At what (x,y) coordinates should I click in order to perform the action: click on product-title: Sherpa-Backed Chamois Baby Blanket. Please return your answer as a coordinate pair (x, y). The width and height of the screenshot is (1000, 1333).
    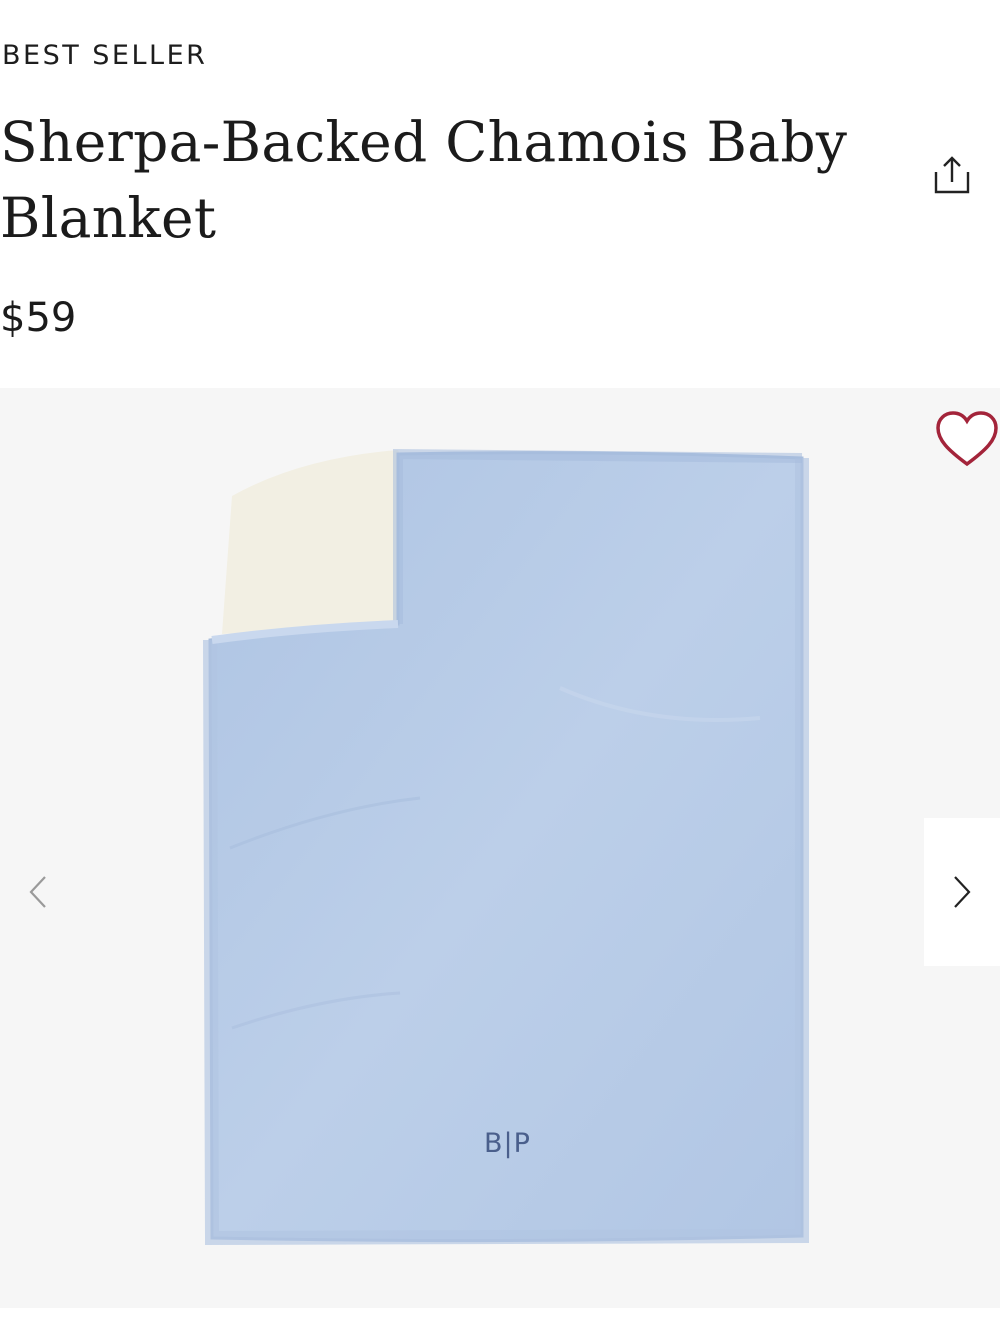
    Looking at the image, I should click on (424, 180).